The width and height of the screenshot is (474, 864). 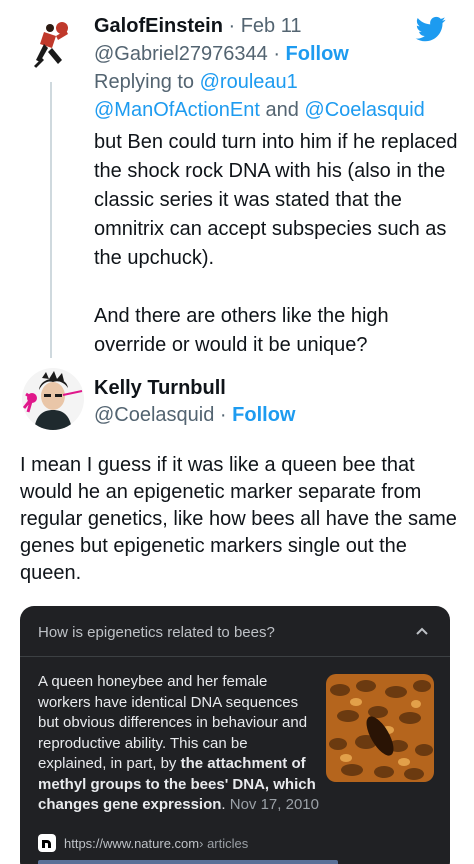 What do you see at coordinates (282, 110) in the screenshot?
I see `and-text: and` at bounding box center [282, 110].